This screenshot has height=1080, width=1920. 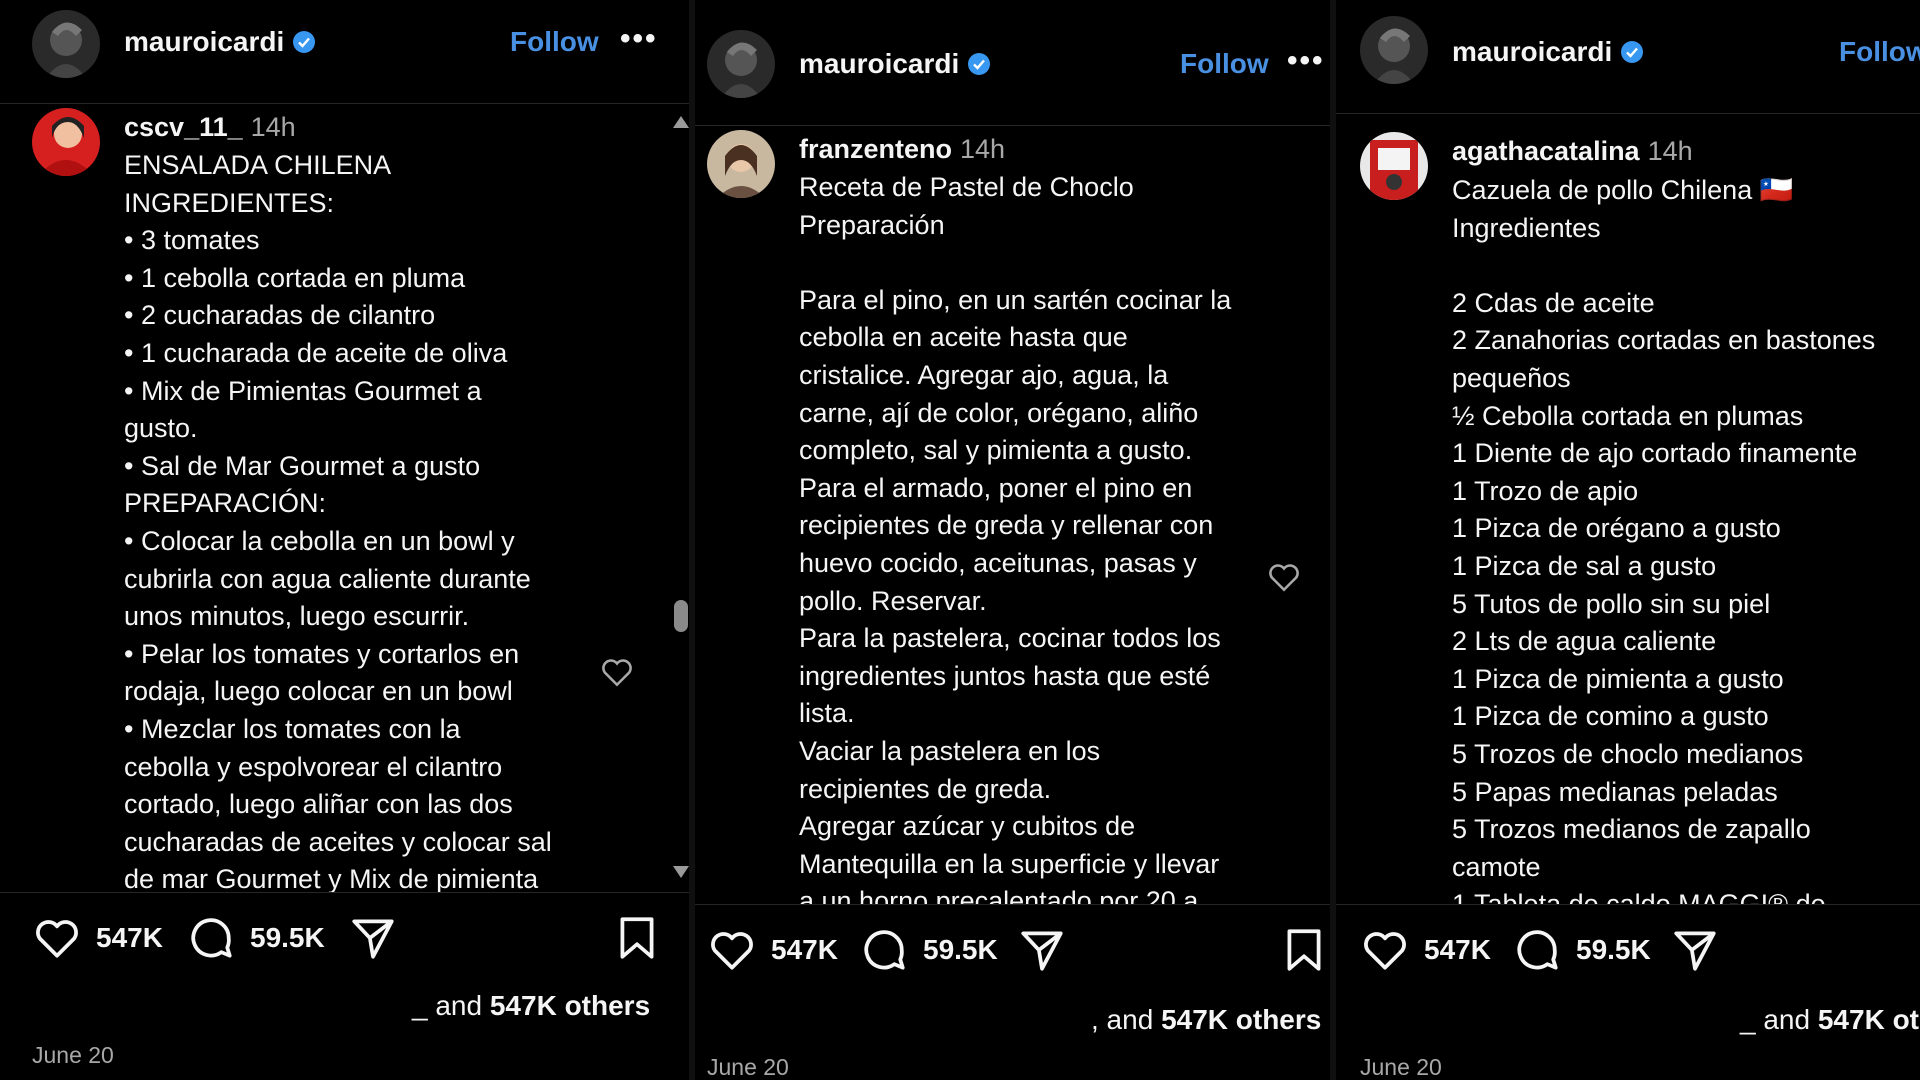 I want to click on liked-by-summary: , and 547K others, so click(x=1206, y=1020).